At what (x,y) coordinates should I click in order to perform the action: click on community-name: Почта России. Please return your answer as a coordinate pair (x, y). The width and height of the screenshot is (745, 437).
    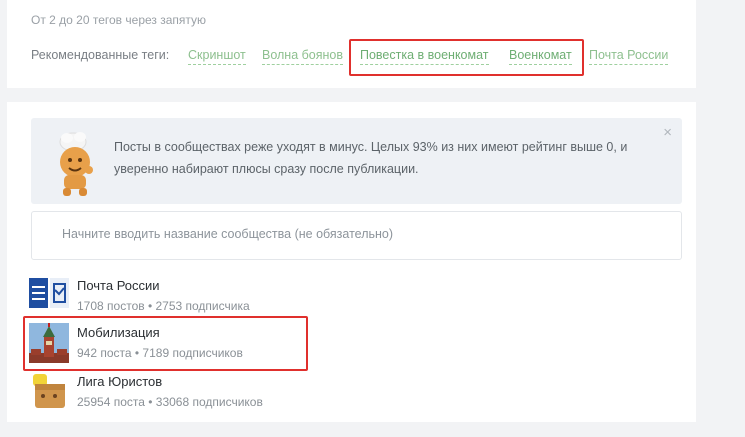
    Looking at the image, I should click on (118, 285).